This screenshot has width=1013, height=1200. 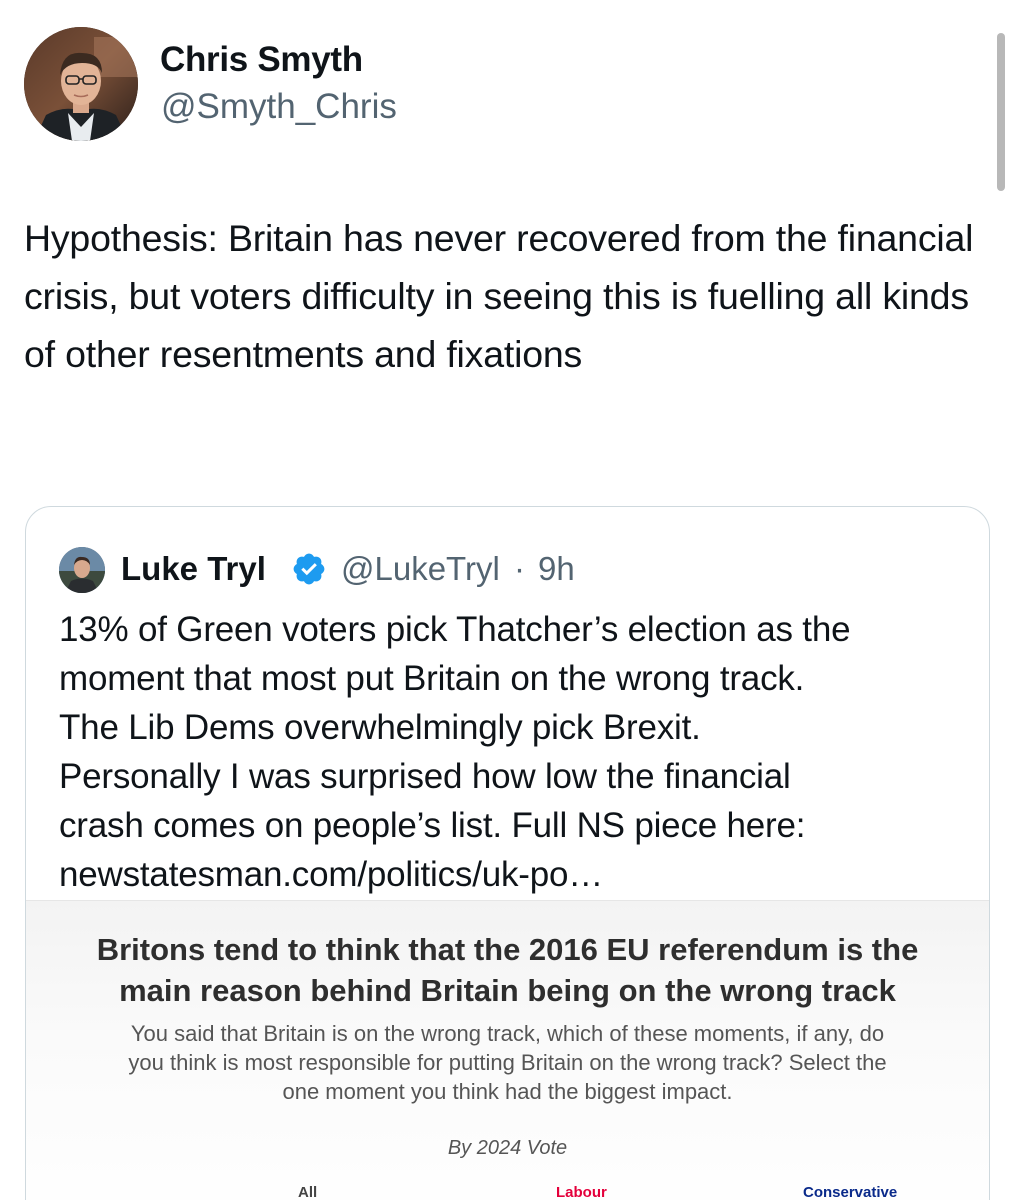 What do you see at coordinates (1001, 112) in the screenshot?
I see `scrollbar` at bounding box center [1001, 112].